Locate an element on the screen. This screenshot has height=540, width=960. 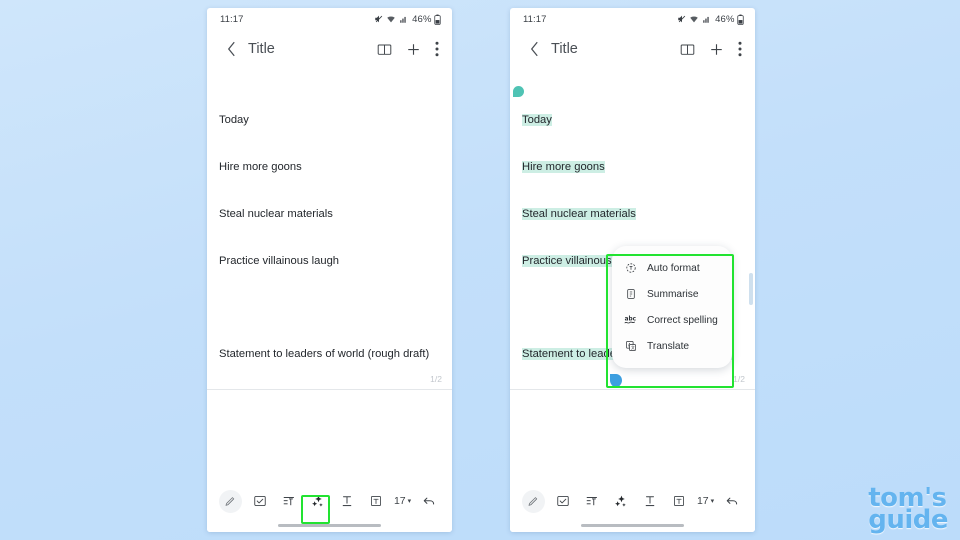
svg-text: abc is located at coordinates (630, 320).